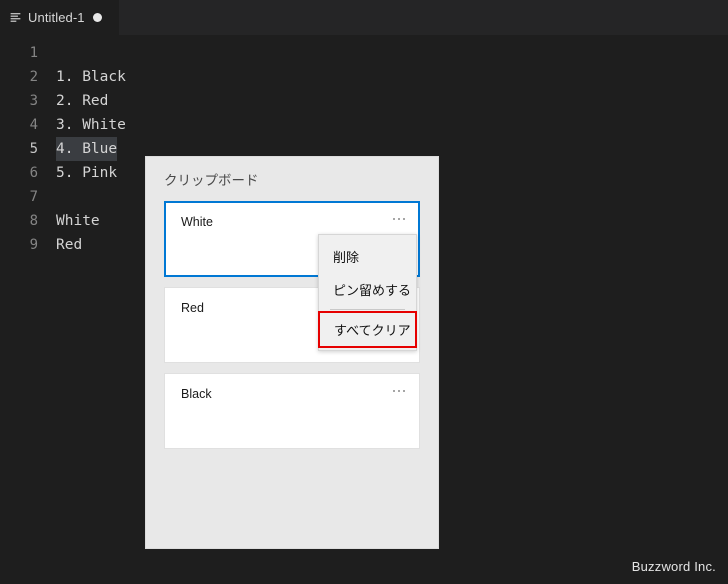 The height and width of the screenshot is (584, 728). Describe the element at coordinates (69, 245) in the screenshot. I see `line-text: Red` at that location.